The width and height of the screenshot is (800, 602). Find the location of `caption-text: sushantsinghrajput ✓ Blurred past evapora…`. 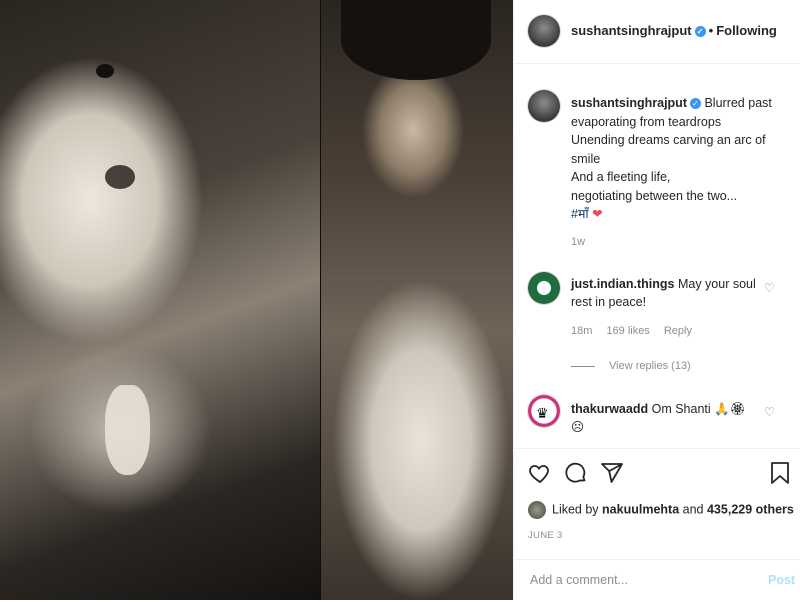

caption-text: sushantsinghrajput ✓ Blurred past evapora… is located at coordinates (679, 159).